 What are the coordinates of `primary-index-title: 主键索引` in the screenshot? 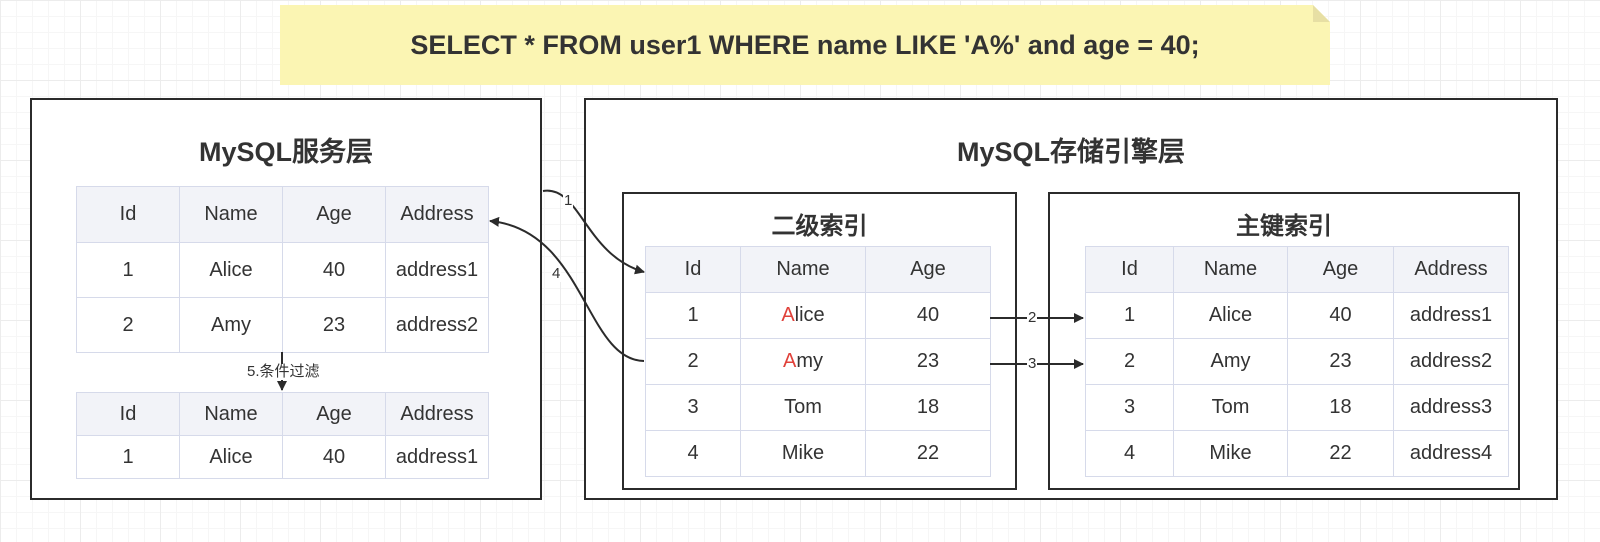 It's located at (1284, 226).